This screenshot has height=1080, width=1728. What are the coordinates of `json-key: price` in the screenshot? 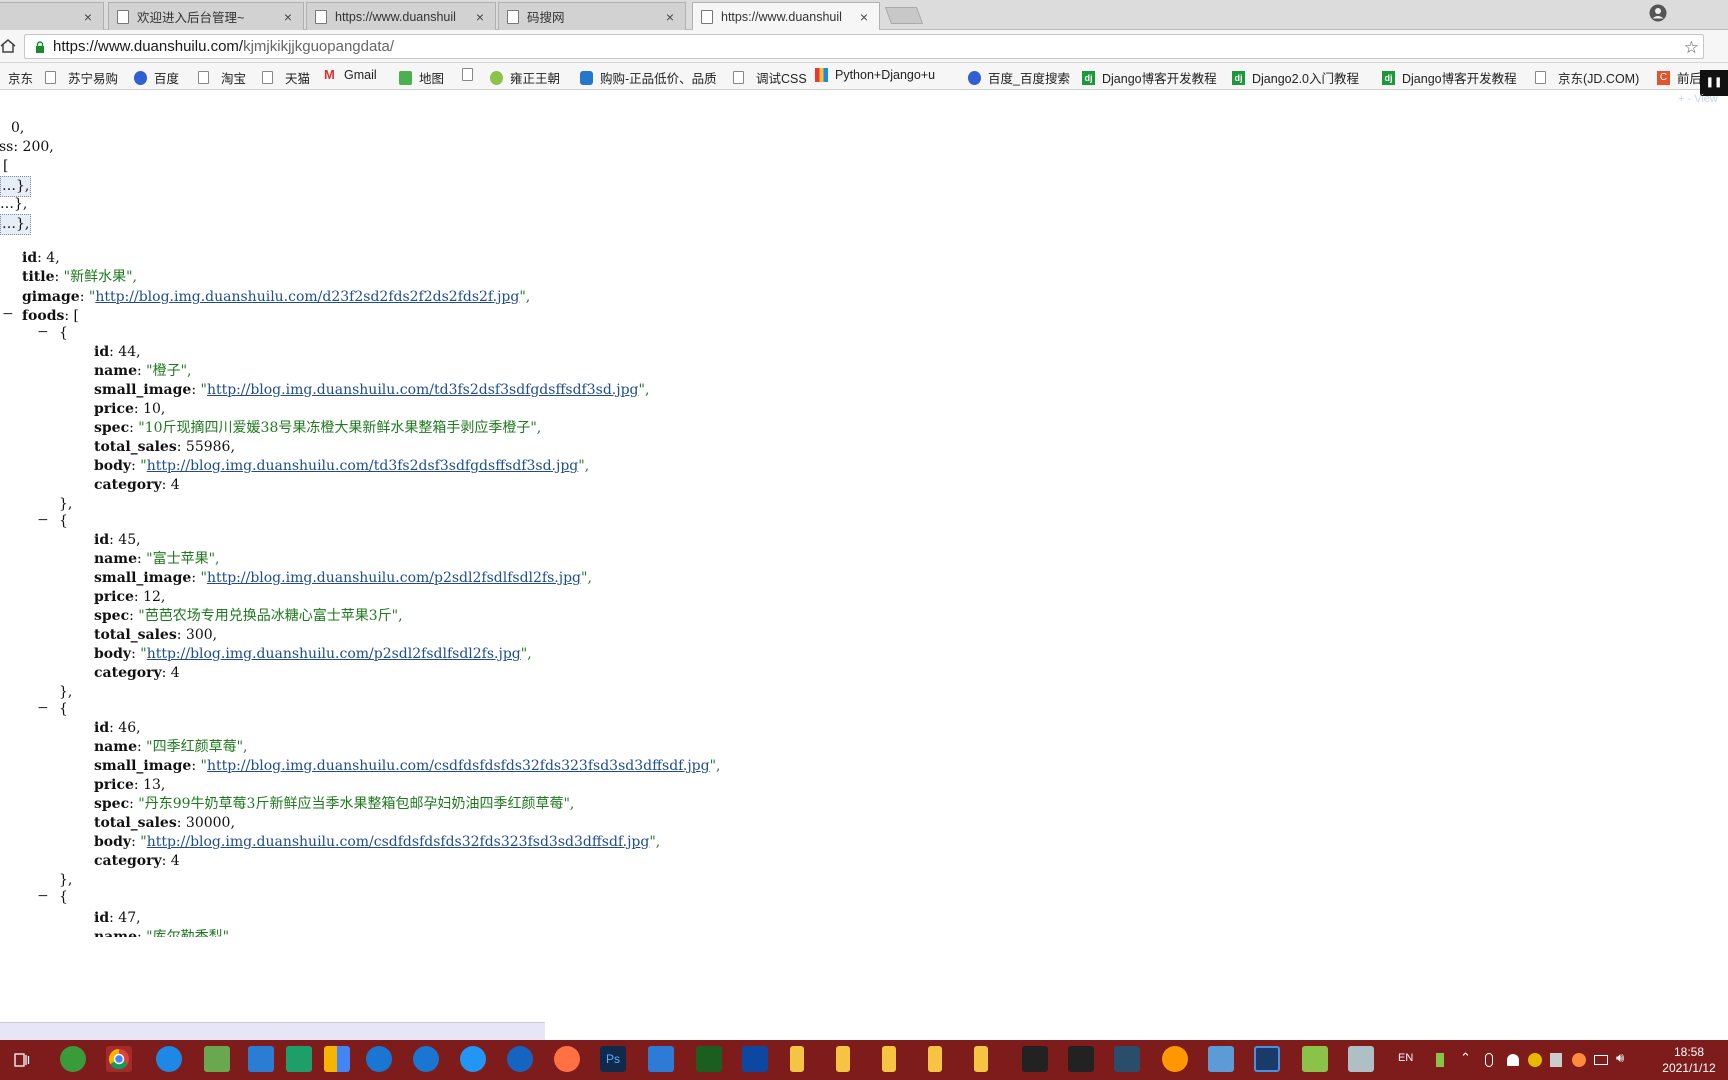 It's located at (114, 597).